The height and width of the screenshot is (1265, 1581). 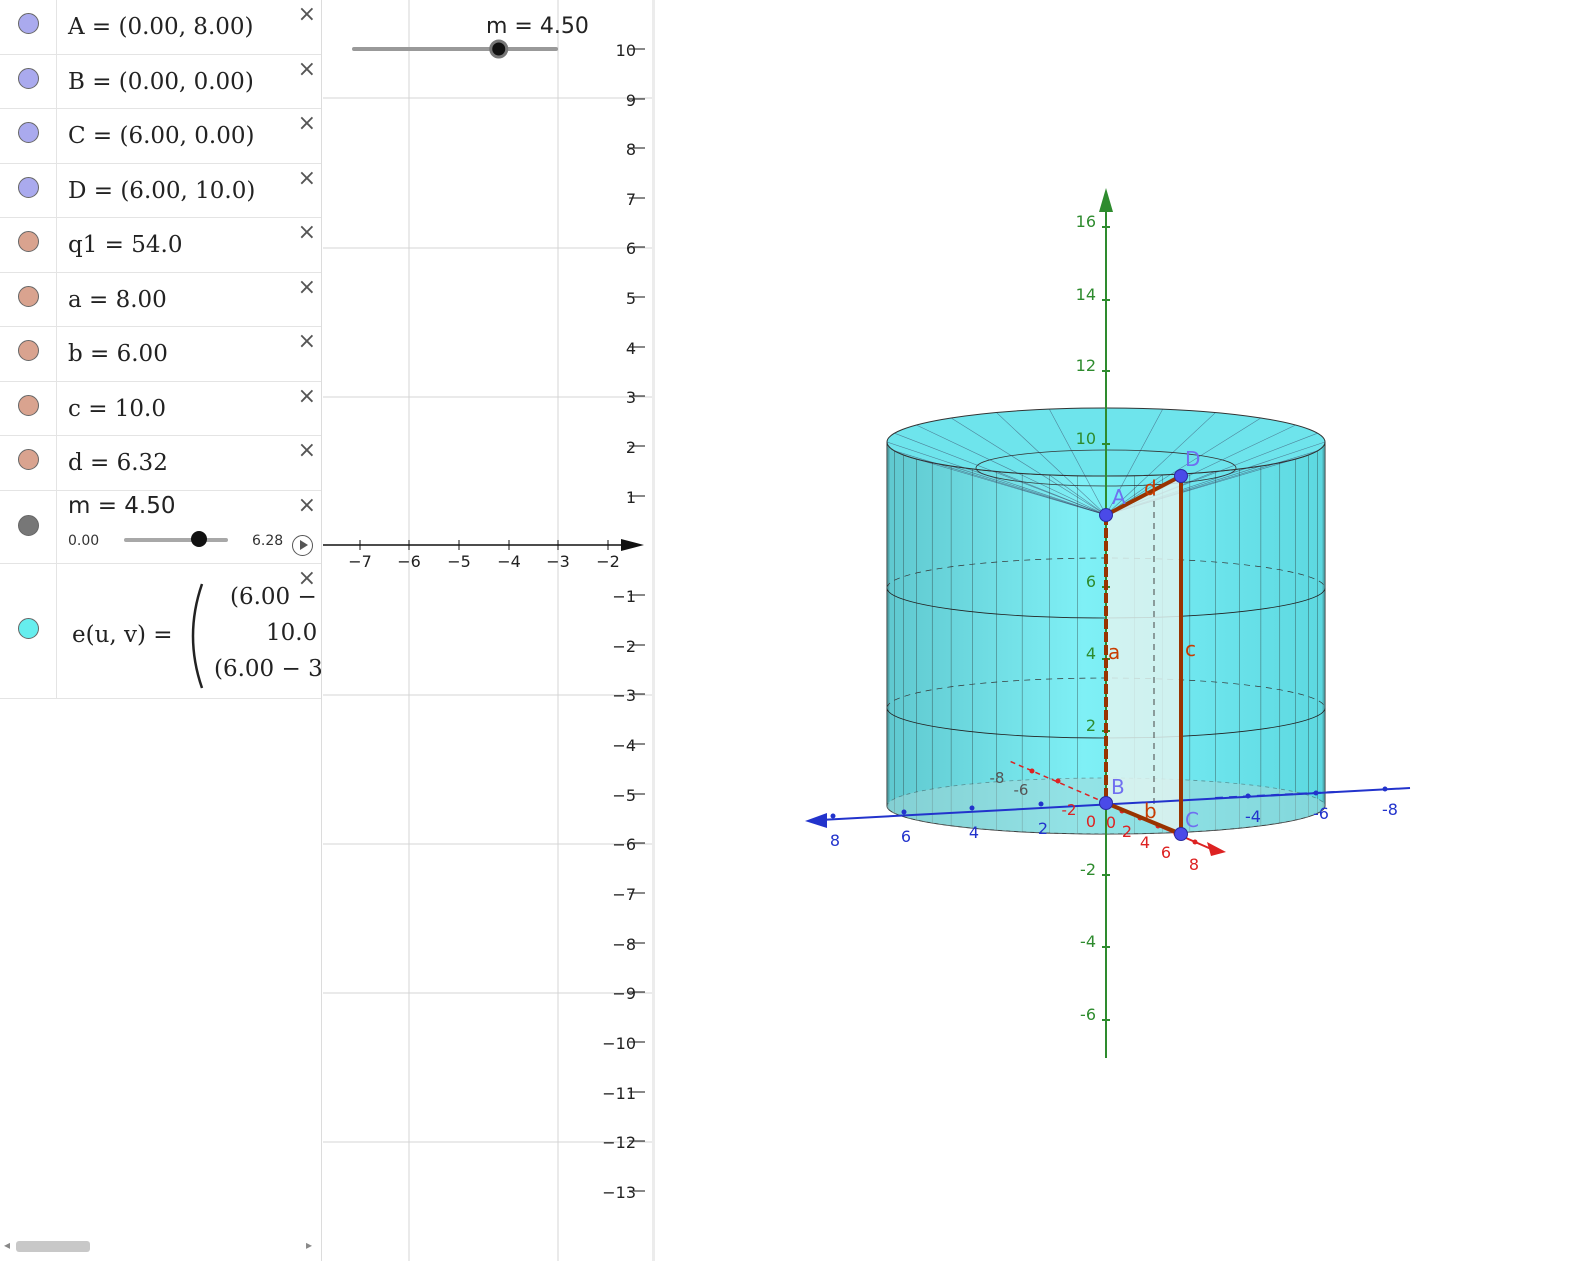 I want to click on y-tick-label: 7, so click(x=631, y=199).